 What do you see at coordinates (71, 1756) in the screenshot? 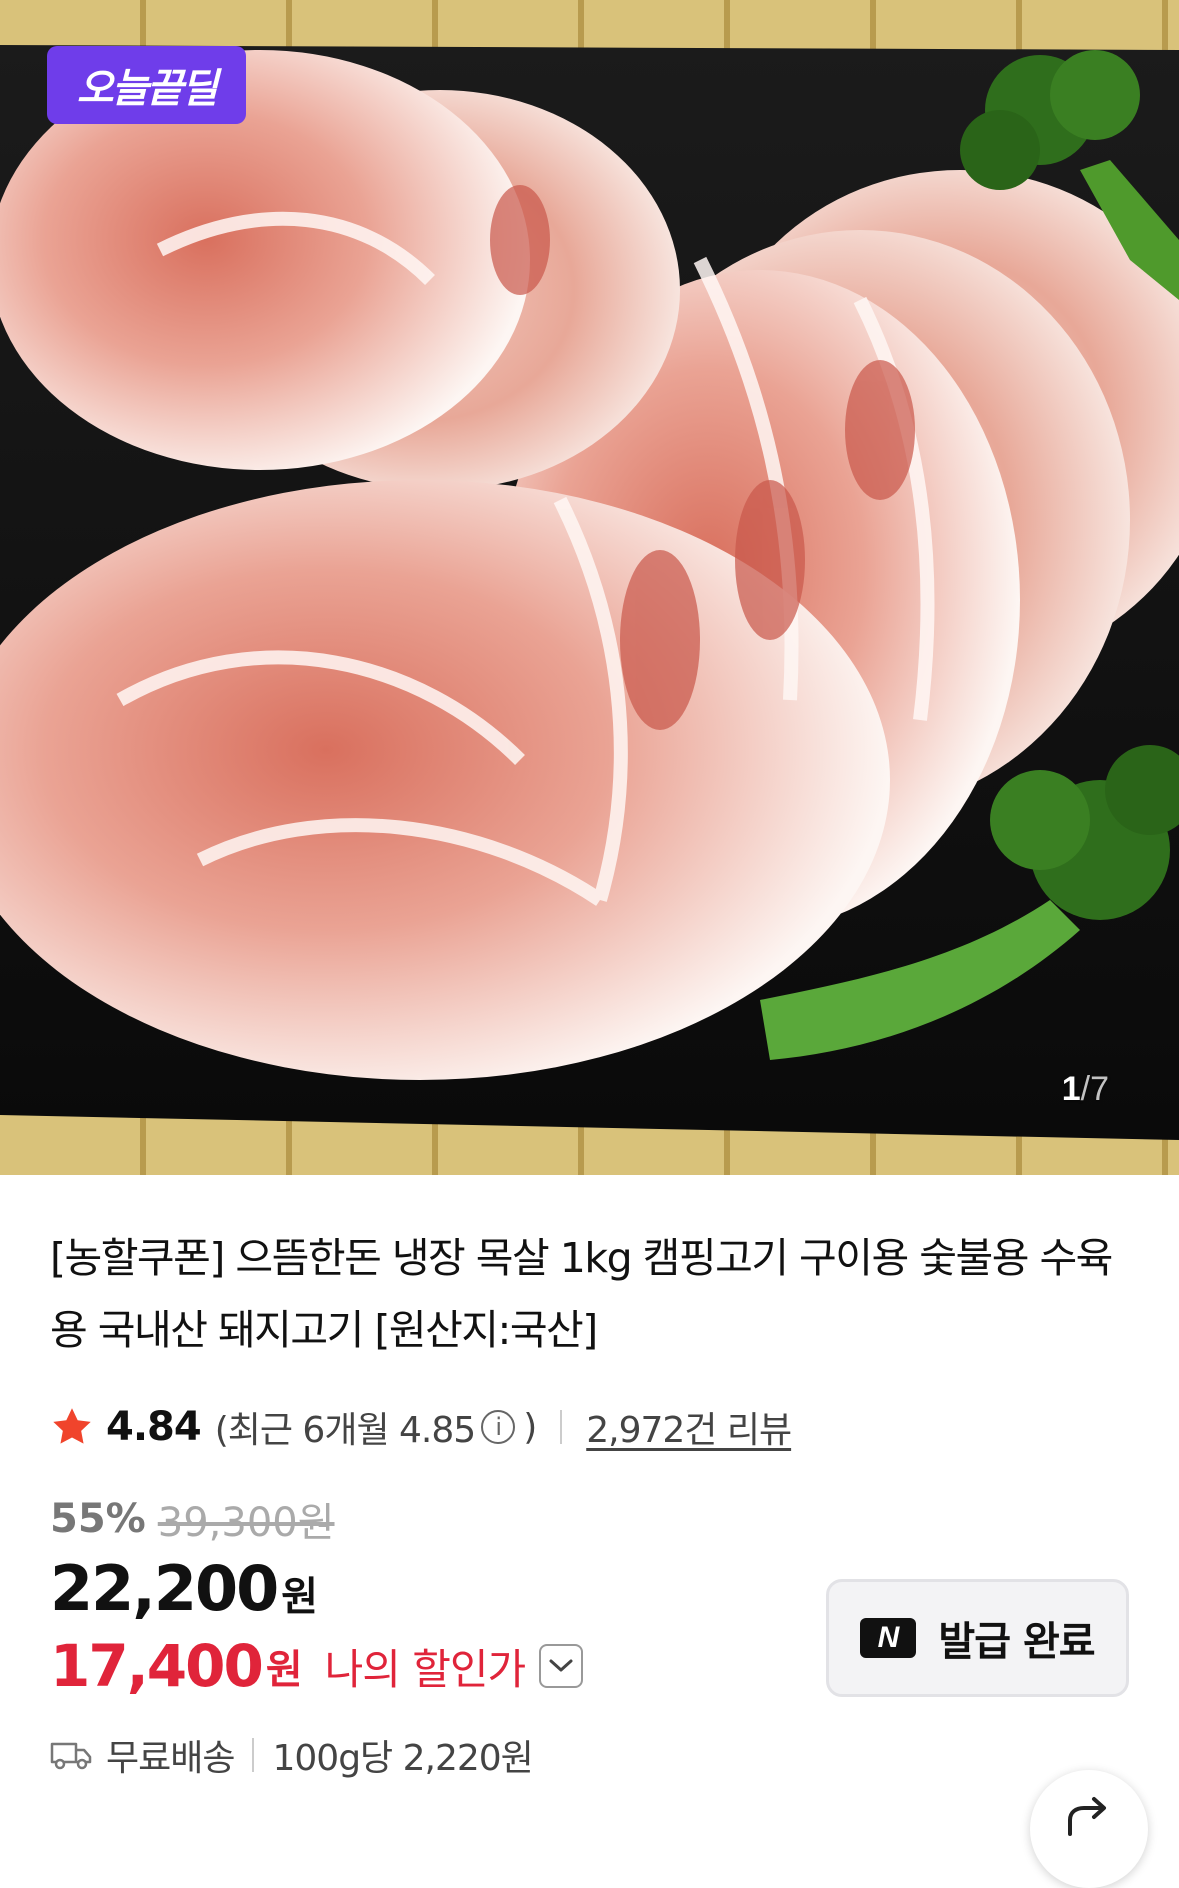
I see `truck-icon` at bounding box center [71, 1756].